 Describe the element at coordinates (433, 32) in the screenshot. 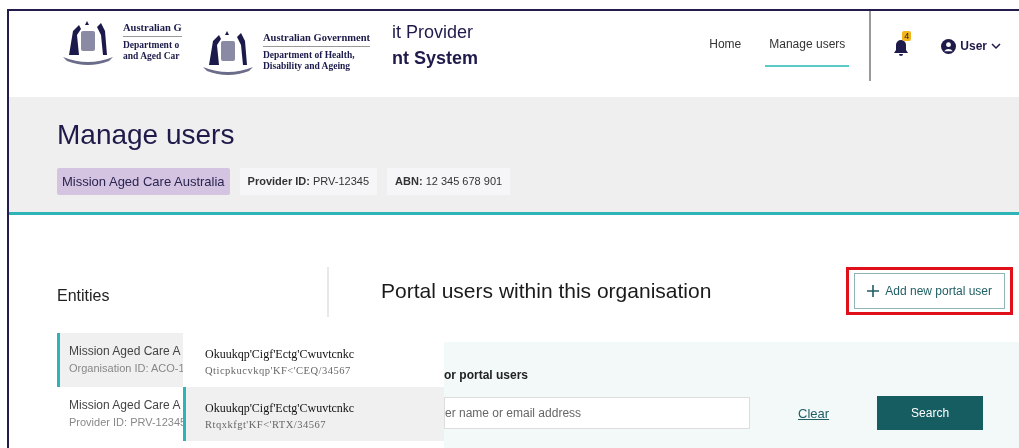

I see `site-title: it Provider` at that location.